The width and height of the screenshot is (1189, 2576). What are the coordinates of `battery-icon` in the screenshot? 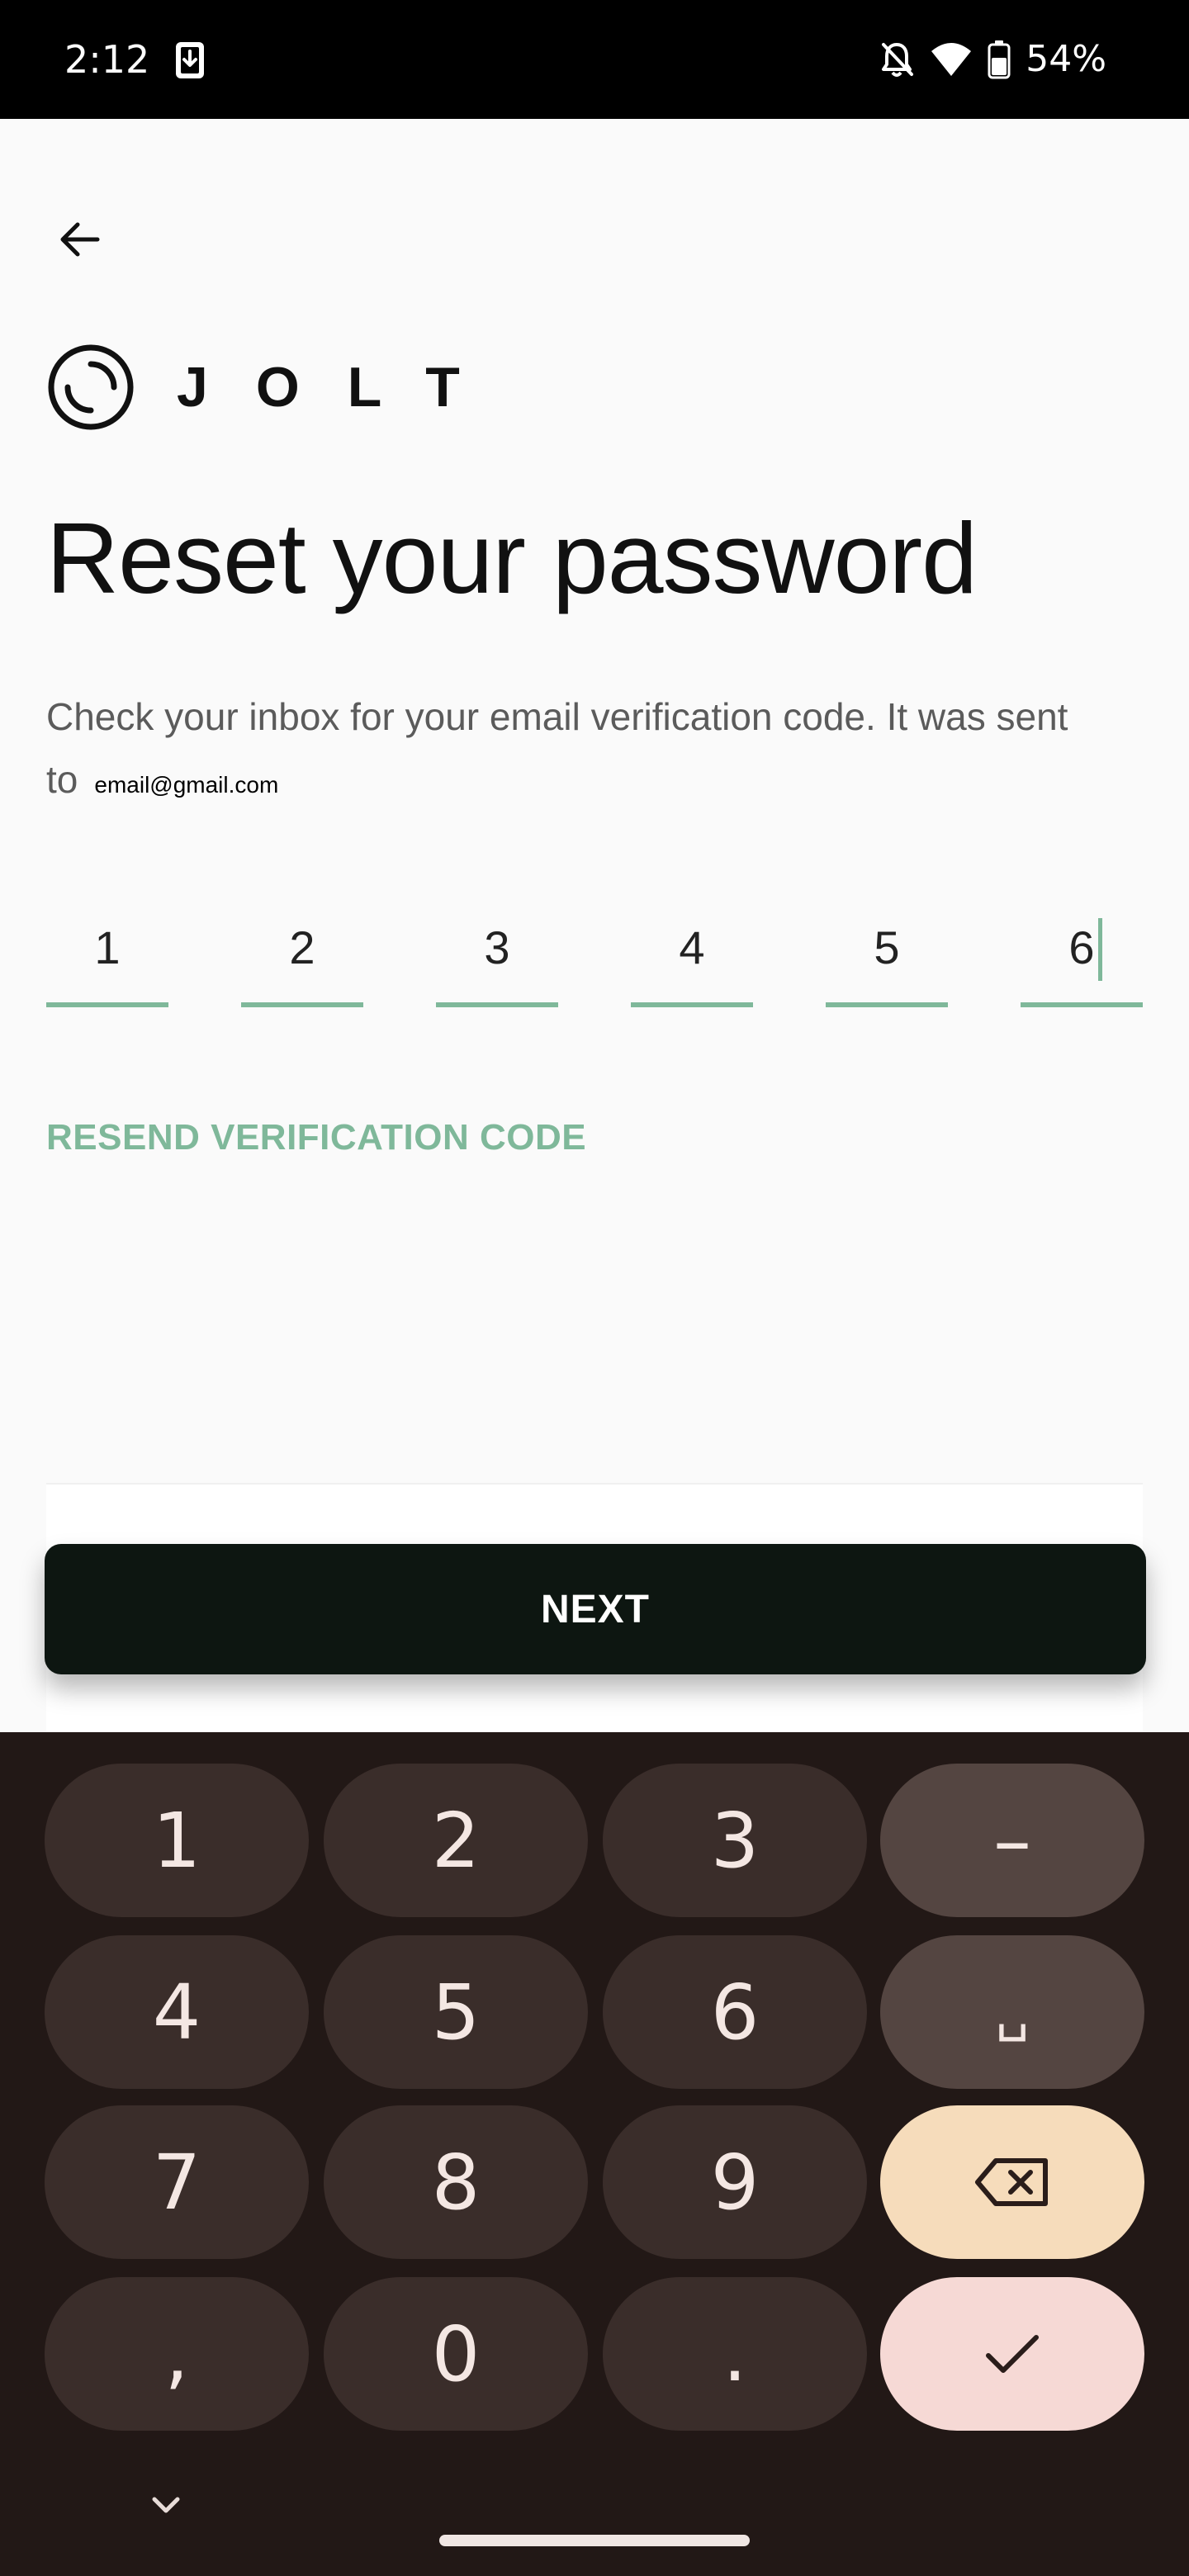 It's located at (999, 59).